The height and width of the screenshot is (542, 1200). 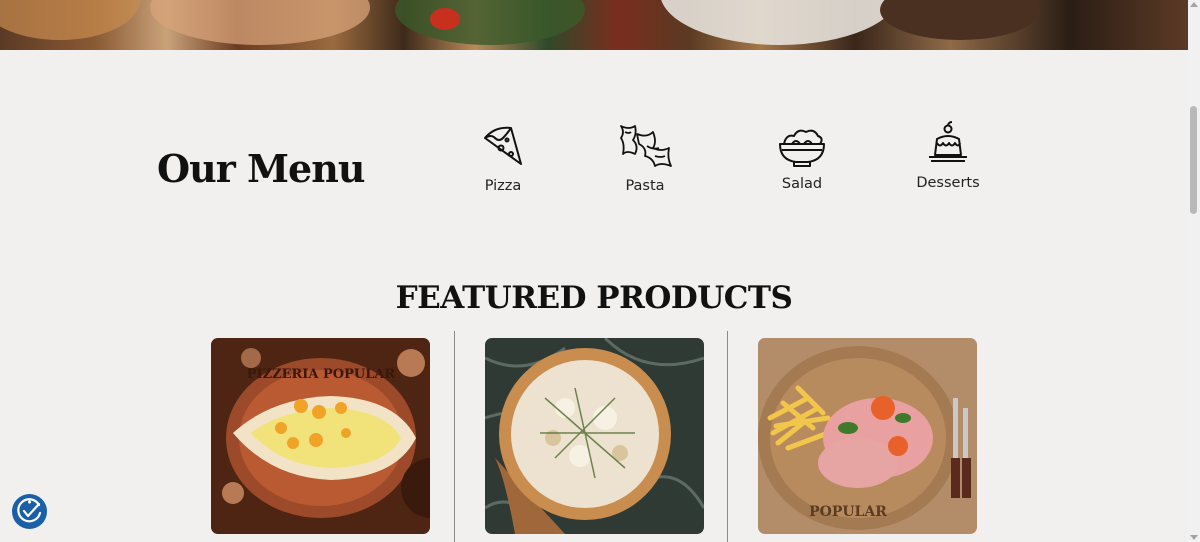 I want to click on scrollbar-thumb, so click(x=1193, y=160).